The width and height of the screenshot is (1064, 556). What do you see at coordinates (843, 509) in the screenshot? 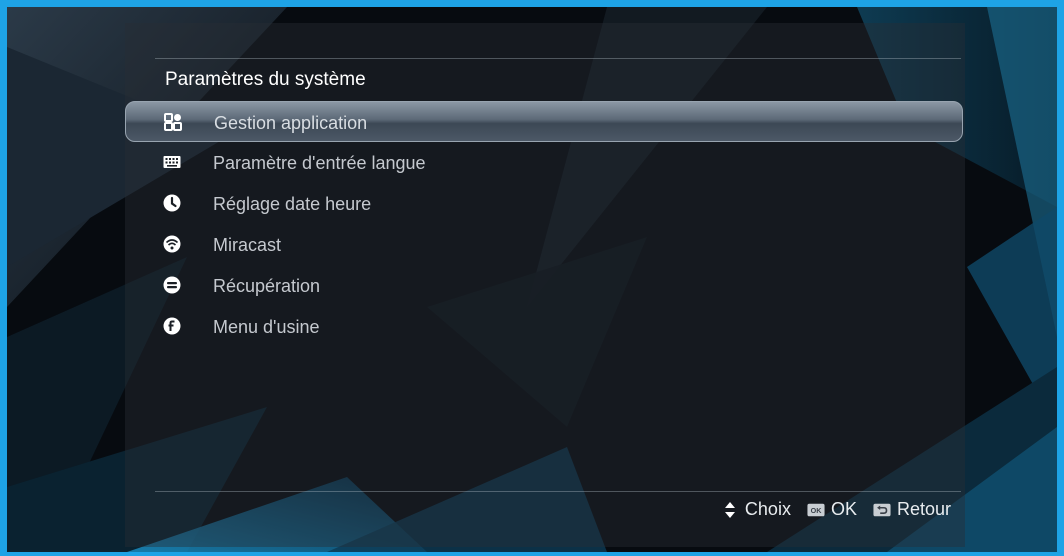
I see `ok-hint: OK` at bounding box center [843, 509].